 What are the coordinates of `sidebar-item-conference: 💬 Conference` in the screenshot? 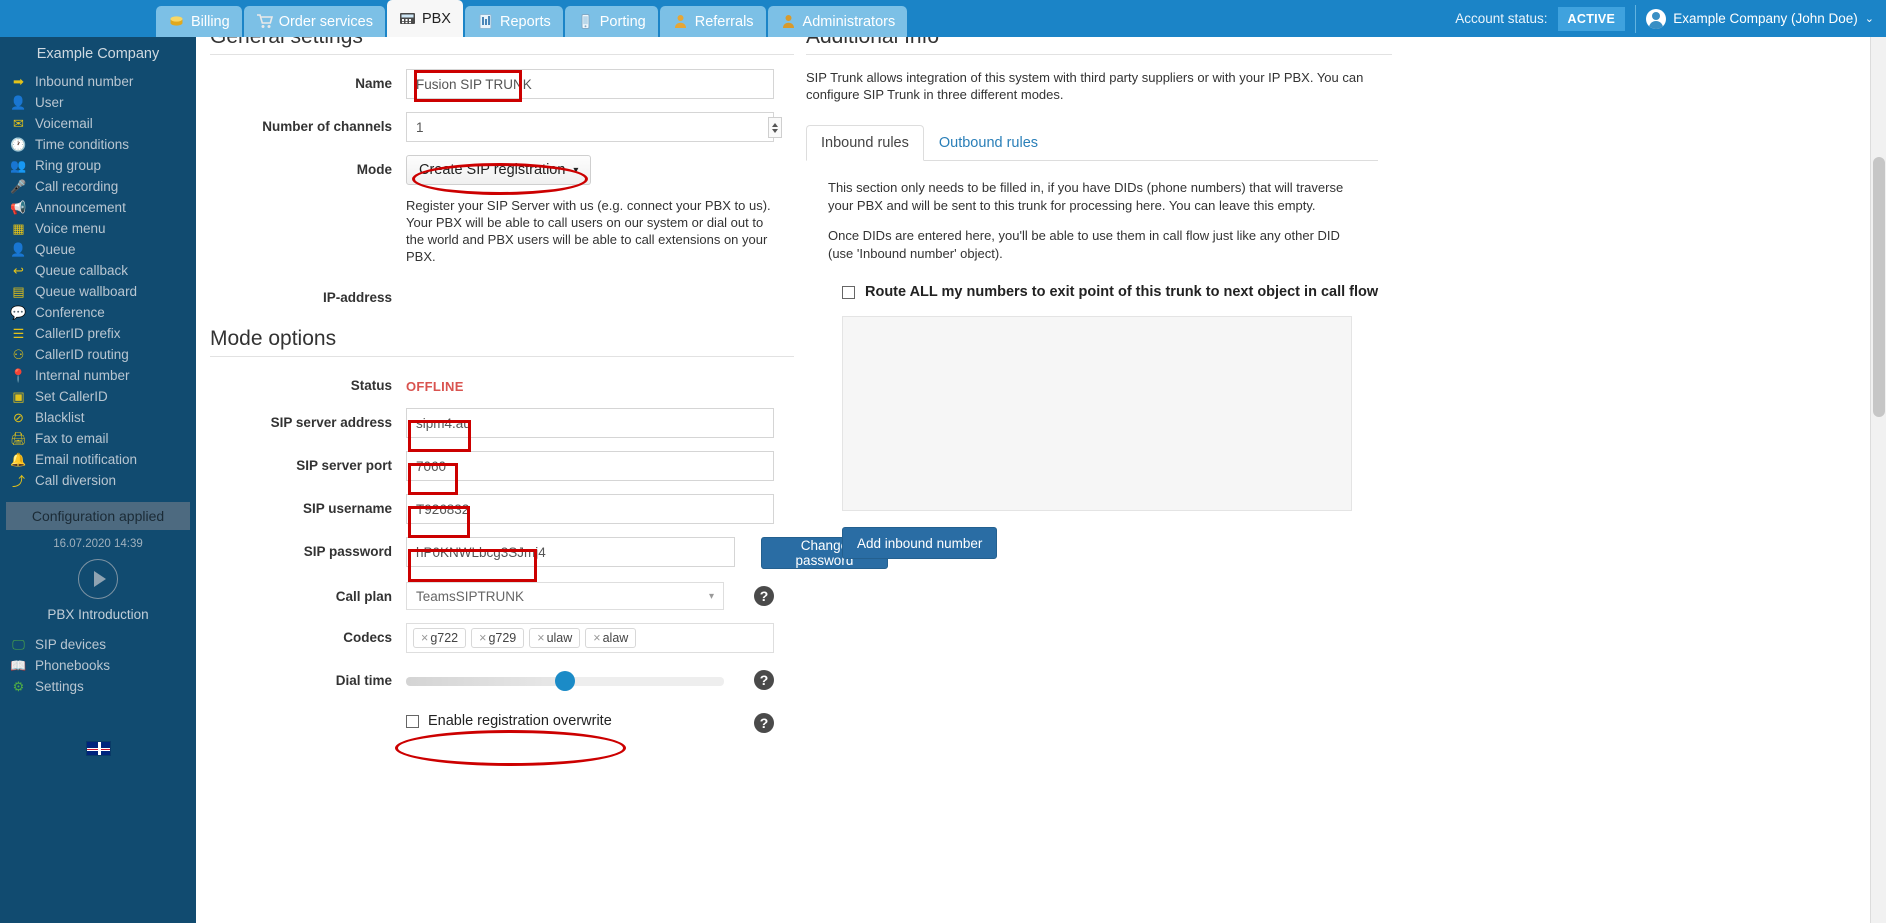 It's located at (98, 312).